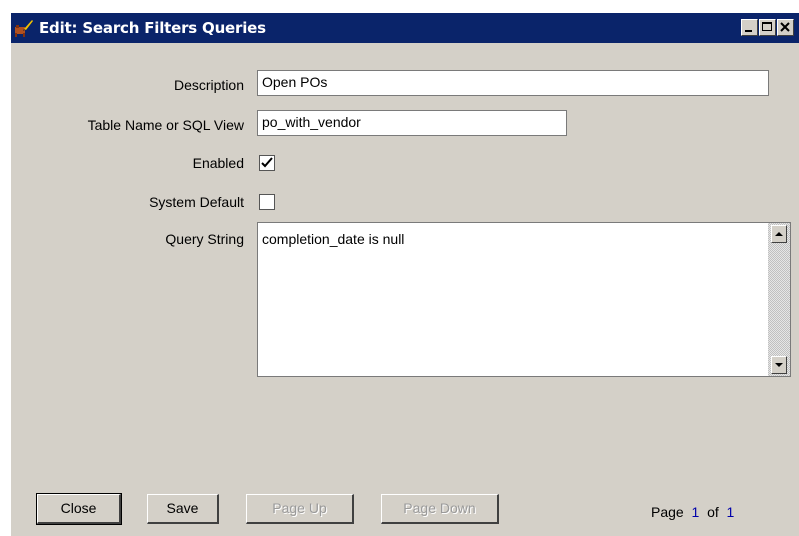  I want to click on query-string-text: completion_date is null, so click(333, 239).